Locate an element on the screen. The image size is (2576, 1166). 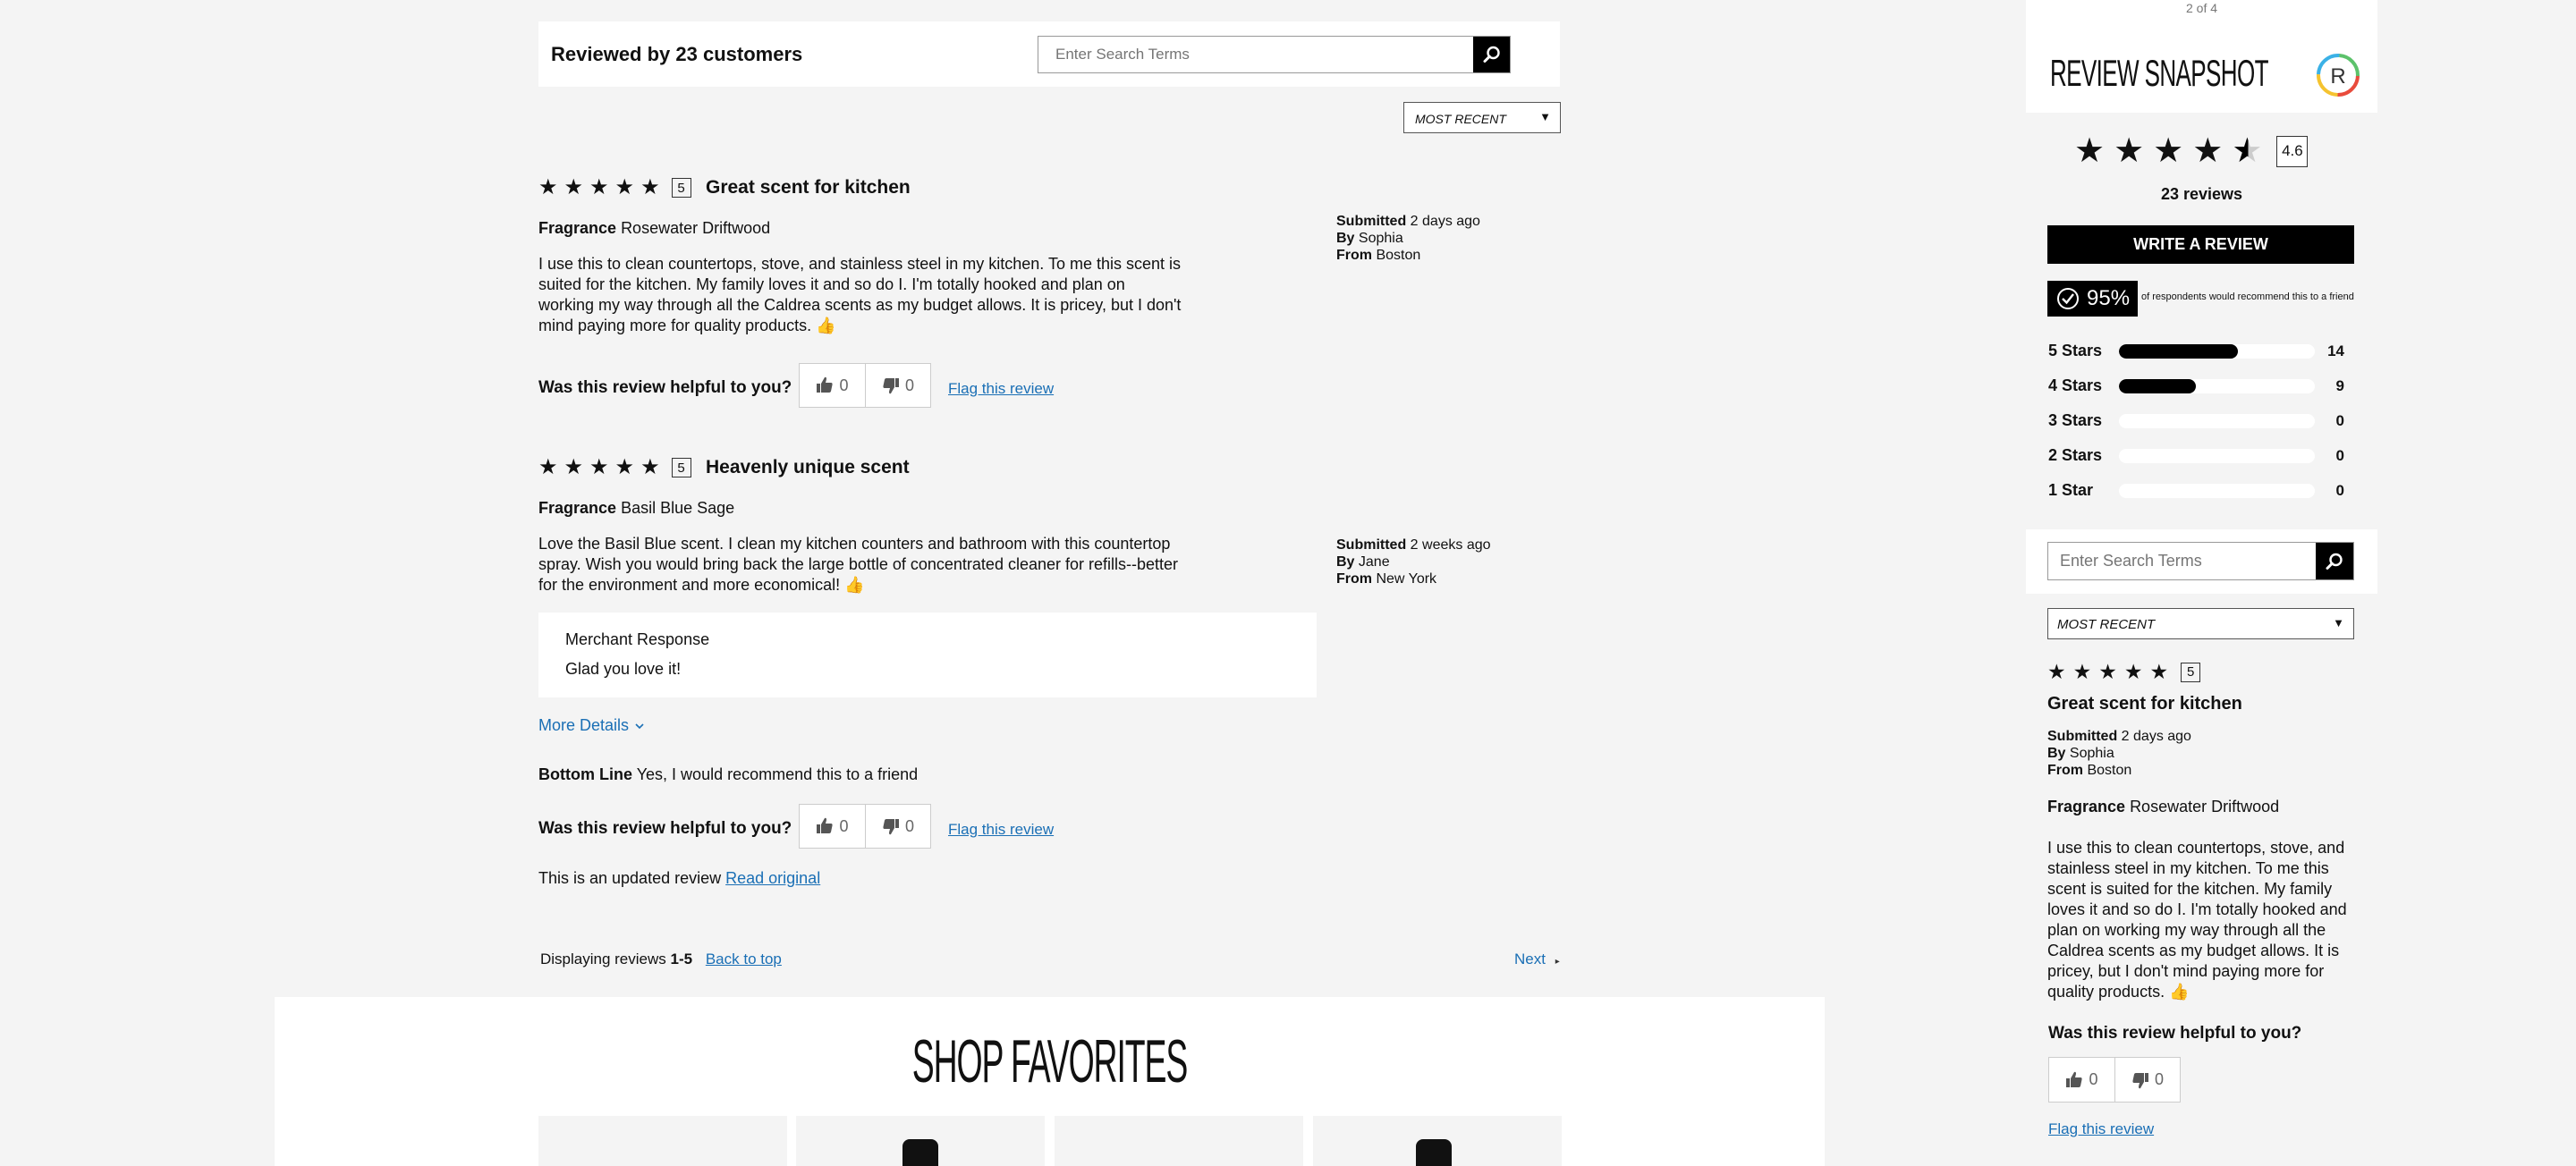
fragrance-value: Rosewater Driftwood is located at coordinates (2205, 806).